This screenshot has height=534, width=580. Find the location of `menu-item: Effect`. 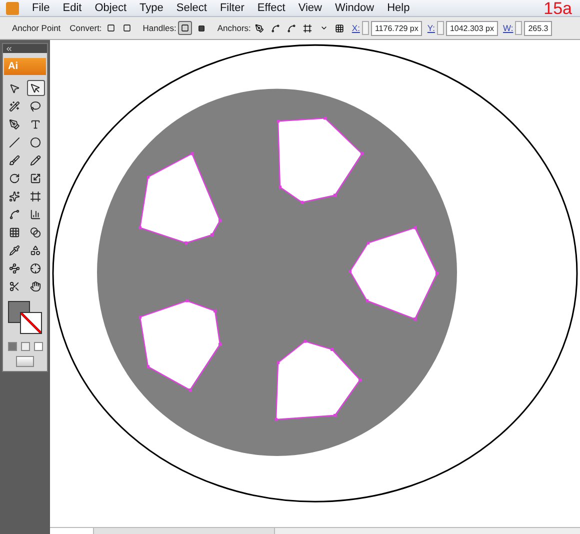

menu-item: Effect is located at coordinates (271, 8).